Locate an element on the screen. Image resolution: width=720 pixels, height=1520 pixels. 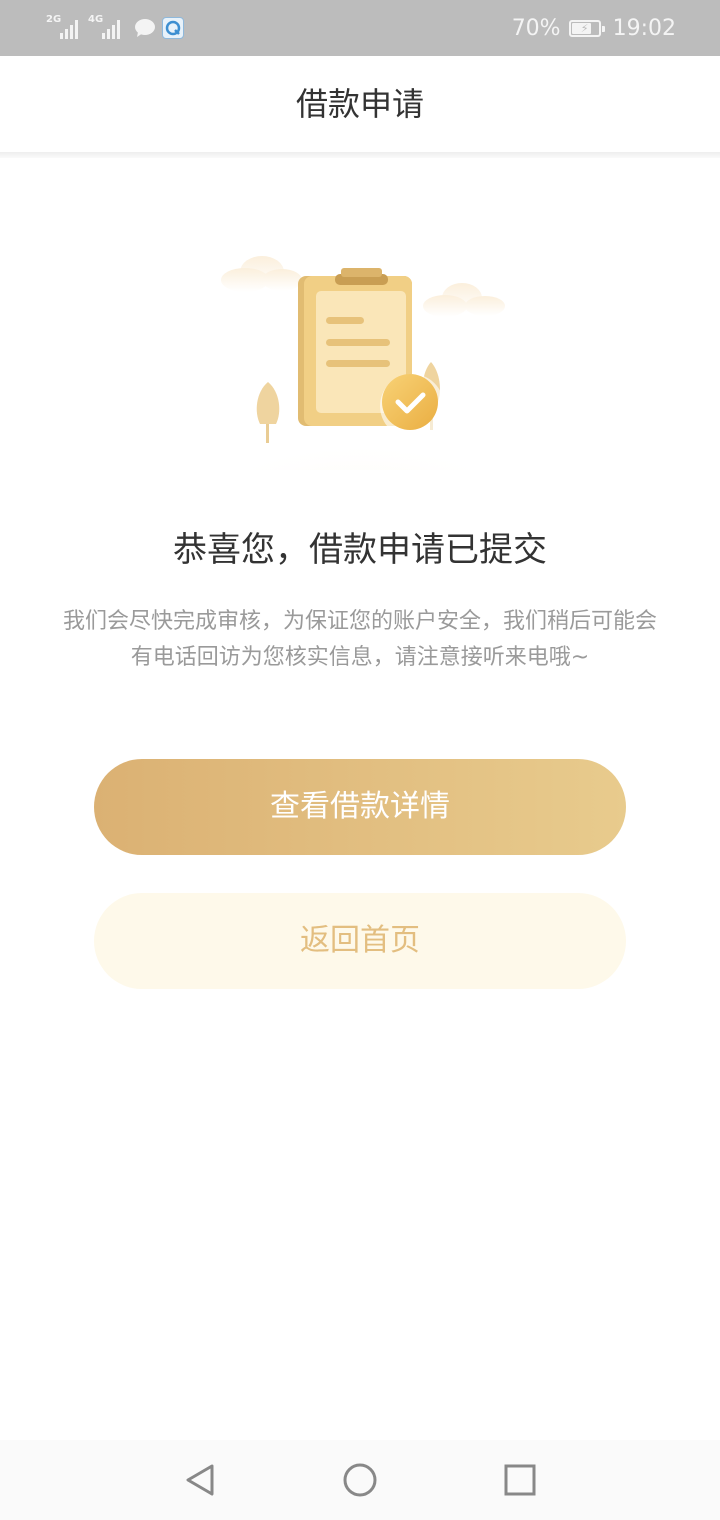
status-bar: 2G 4G 70% ⚡ 19:02 is located at coordinates (360, 28).